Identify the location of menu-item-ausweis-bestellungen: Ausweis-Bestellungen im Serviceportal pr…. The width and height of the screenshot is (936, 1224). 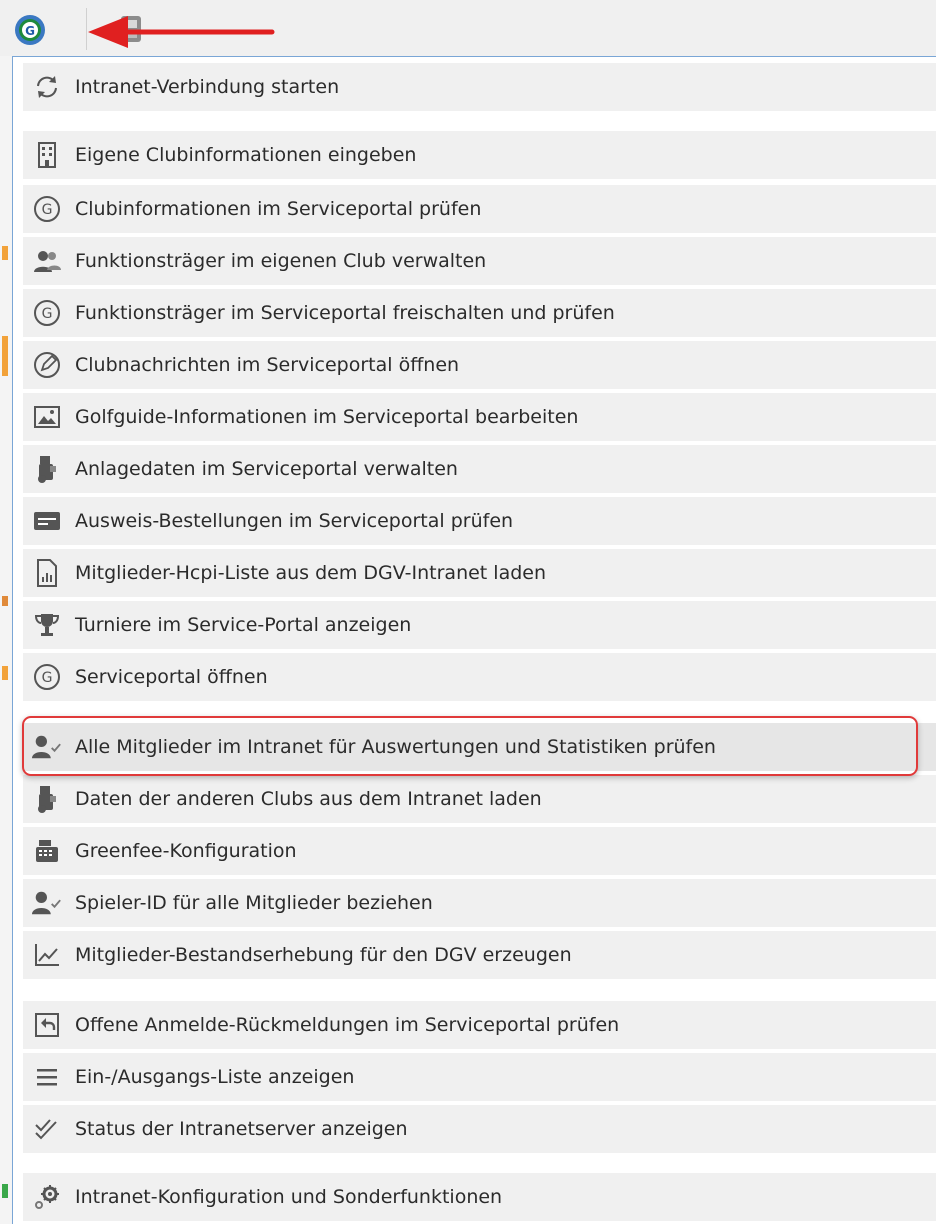
(479, 521).